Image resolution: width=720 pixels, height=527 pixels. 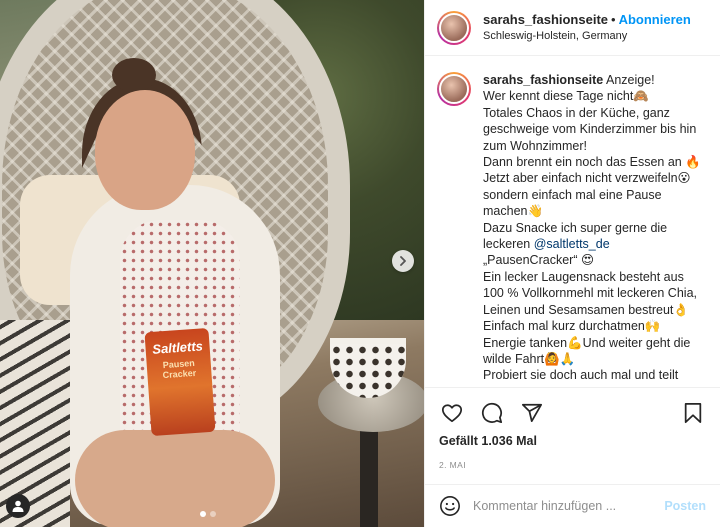 I want to click on caption-line-2: Wer kennt diese Tage nicht🙈, so click(x=566, y=96).